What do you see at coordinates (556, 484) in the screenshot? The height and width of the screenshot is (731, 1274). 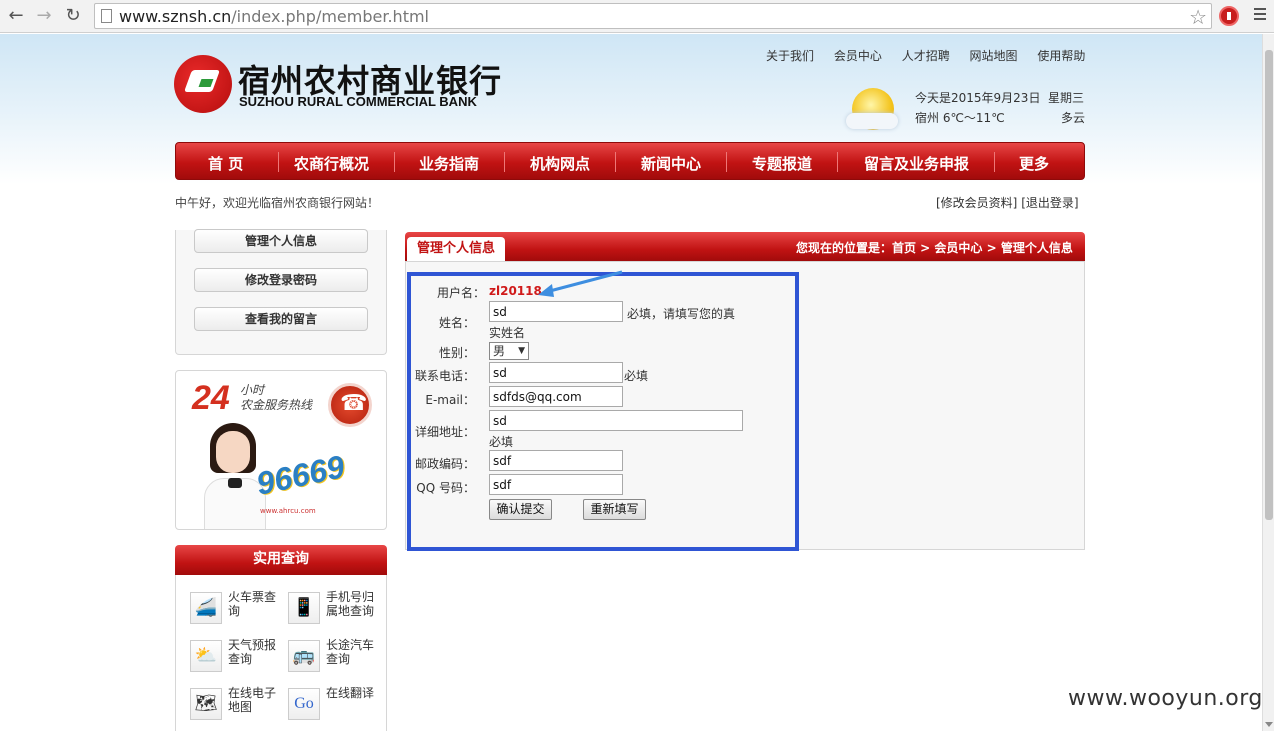 I see `qq-input` at bounding box center [556, 484].